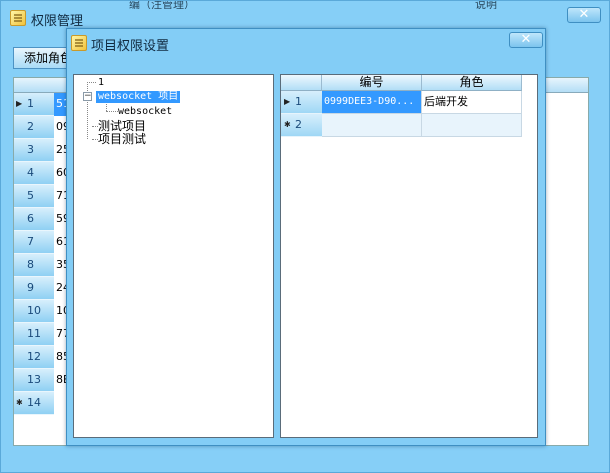 Image resolution: width=610 pixels, height=473 pixels. What do you see at coordinates (34, 173) in the screenshot?
I see `row-header: 4` at bounding box center [34, 173].